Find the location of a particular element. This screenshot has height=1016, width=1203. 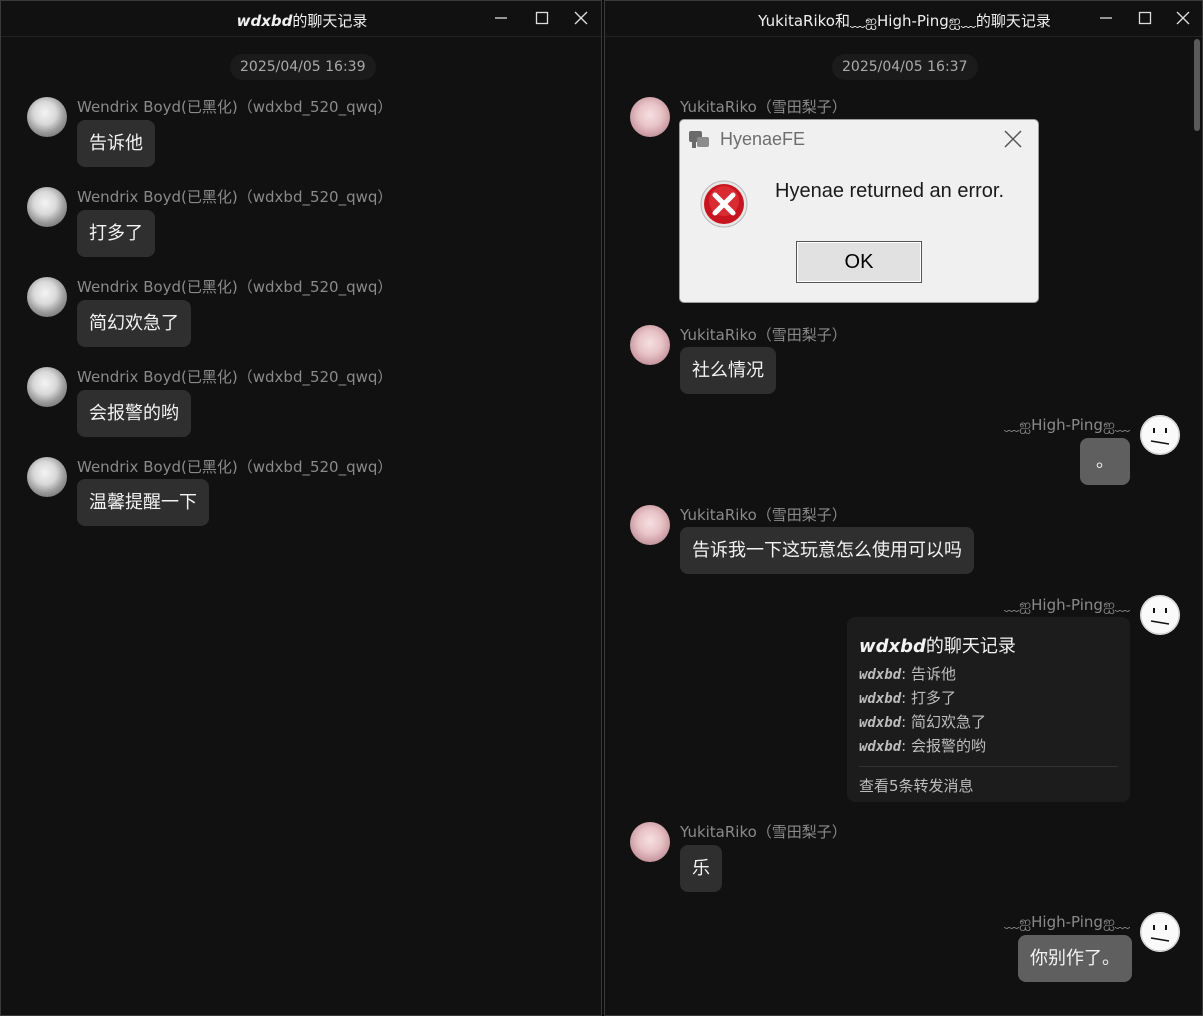

timestamp: 2025/04/05 16:37 is located at coordinates (905, 67).